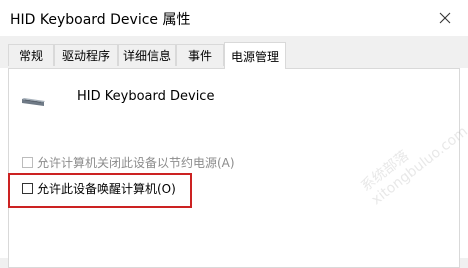 Image resolution: width=468 pixels, height=268 pixels. I want to click on keyboard-icon, so click(33, 102).